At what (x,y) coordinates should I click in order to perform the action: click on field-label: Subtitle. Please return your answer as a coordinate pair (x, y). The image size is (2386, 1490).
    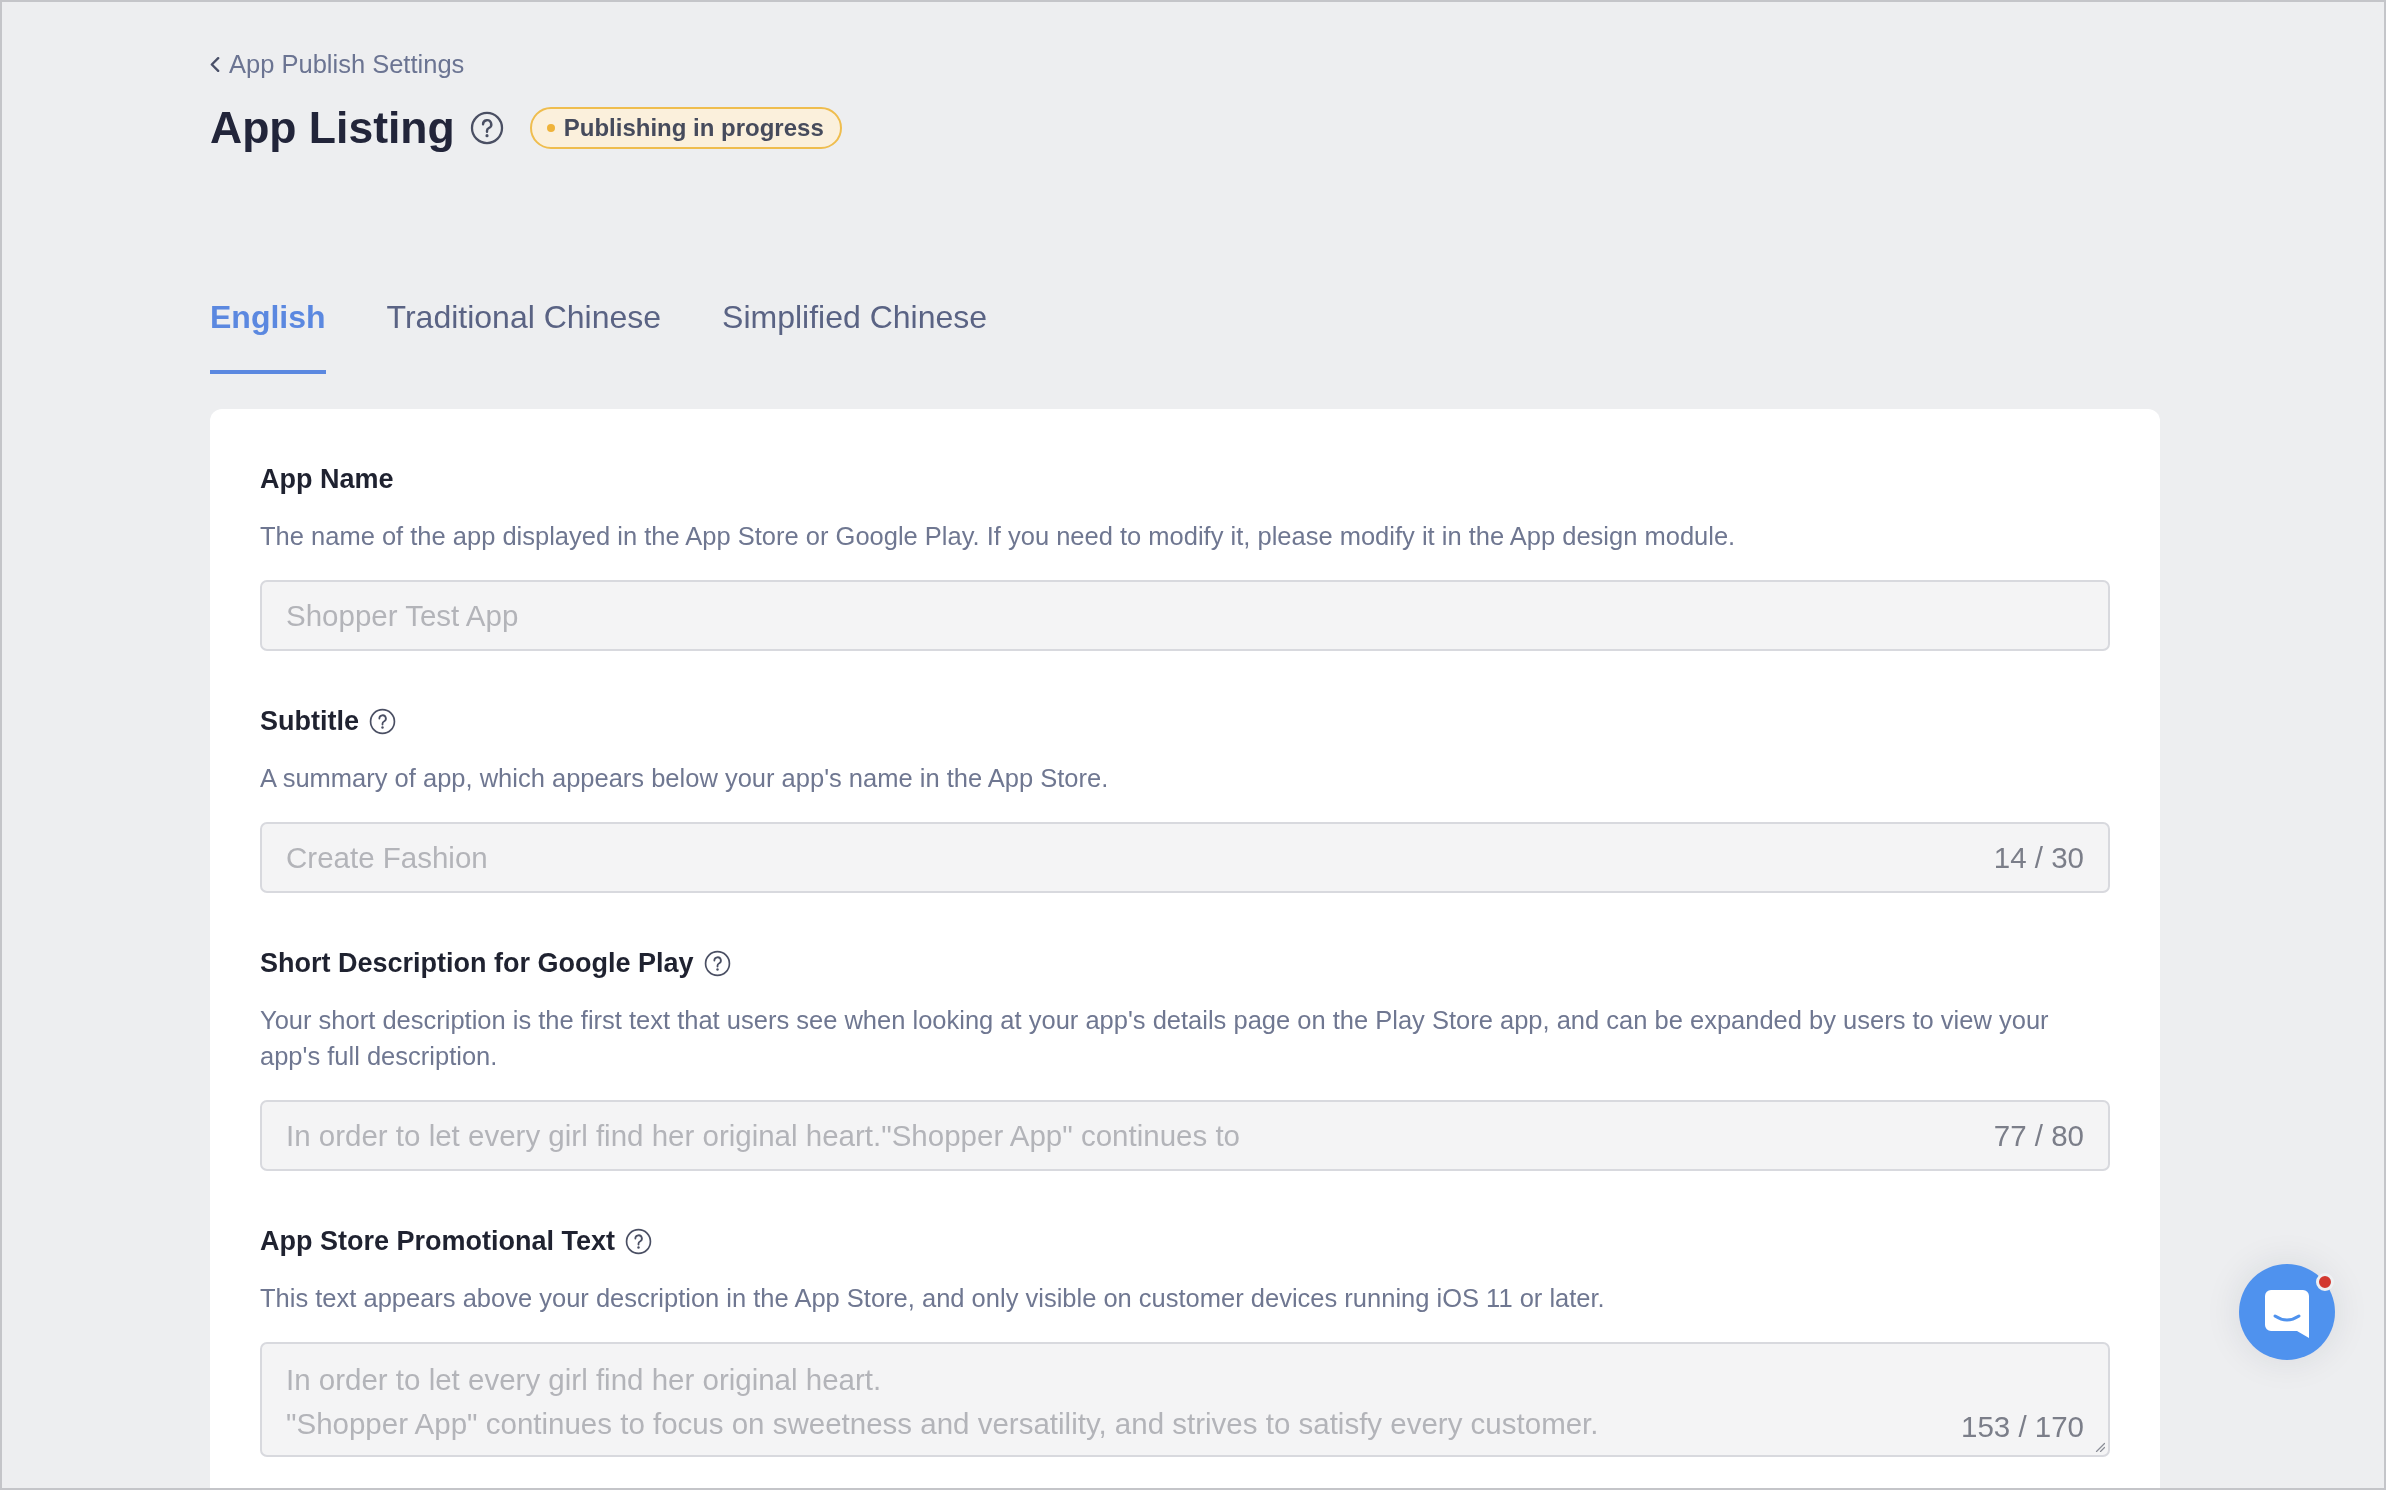
    Looking at the image, I should click on (309, 721).